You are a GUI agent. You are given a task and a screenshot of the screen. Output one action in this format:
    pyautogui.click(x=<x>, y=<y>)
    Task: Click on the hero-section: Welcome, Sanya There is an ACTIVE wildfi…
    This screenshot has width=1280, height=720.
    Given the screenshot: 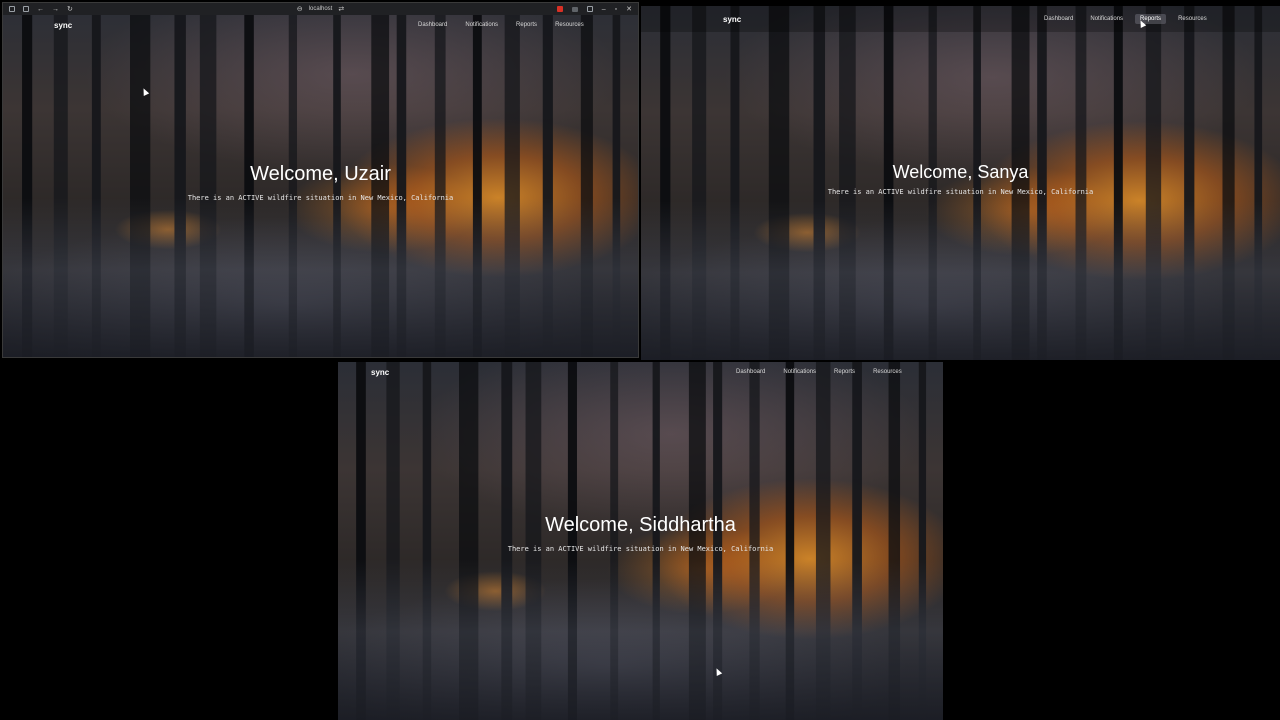 What is the action you would take?
    pyautogui.click(x=960, y=179)
    